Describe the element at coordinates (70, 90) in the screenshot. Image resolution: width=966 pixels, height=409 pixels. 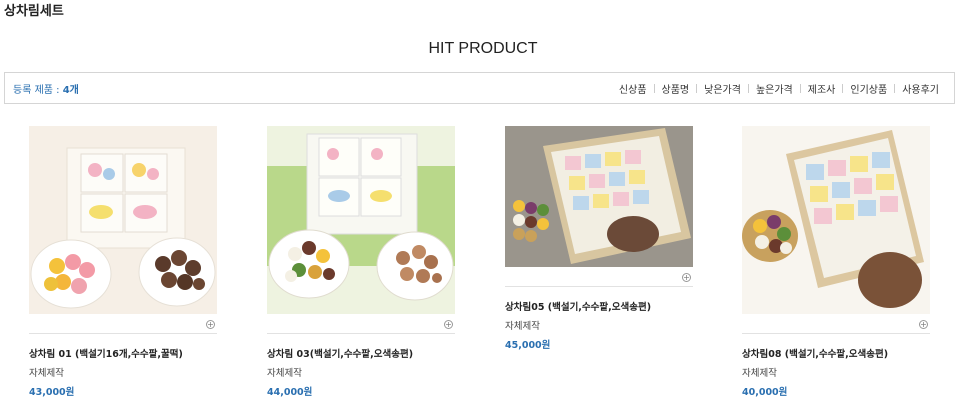
I see `product-count-value: 4개` at that location.